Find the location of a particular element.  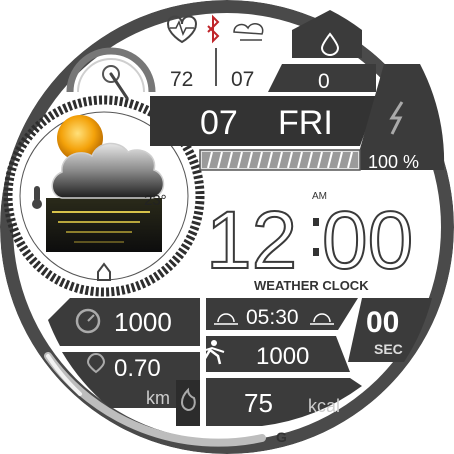

battery-percent: 100 % is located at coordinates (393, 162).